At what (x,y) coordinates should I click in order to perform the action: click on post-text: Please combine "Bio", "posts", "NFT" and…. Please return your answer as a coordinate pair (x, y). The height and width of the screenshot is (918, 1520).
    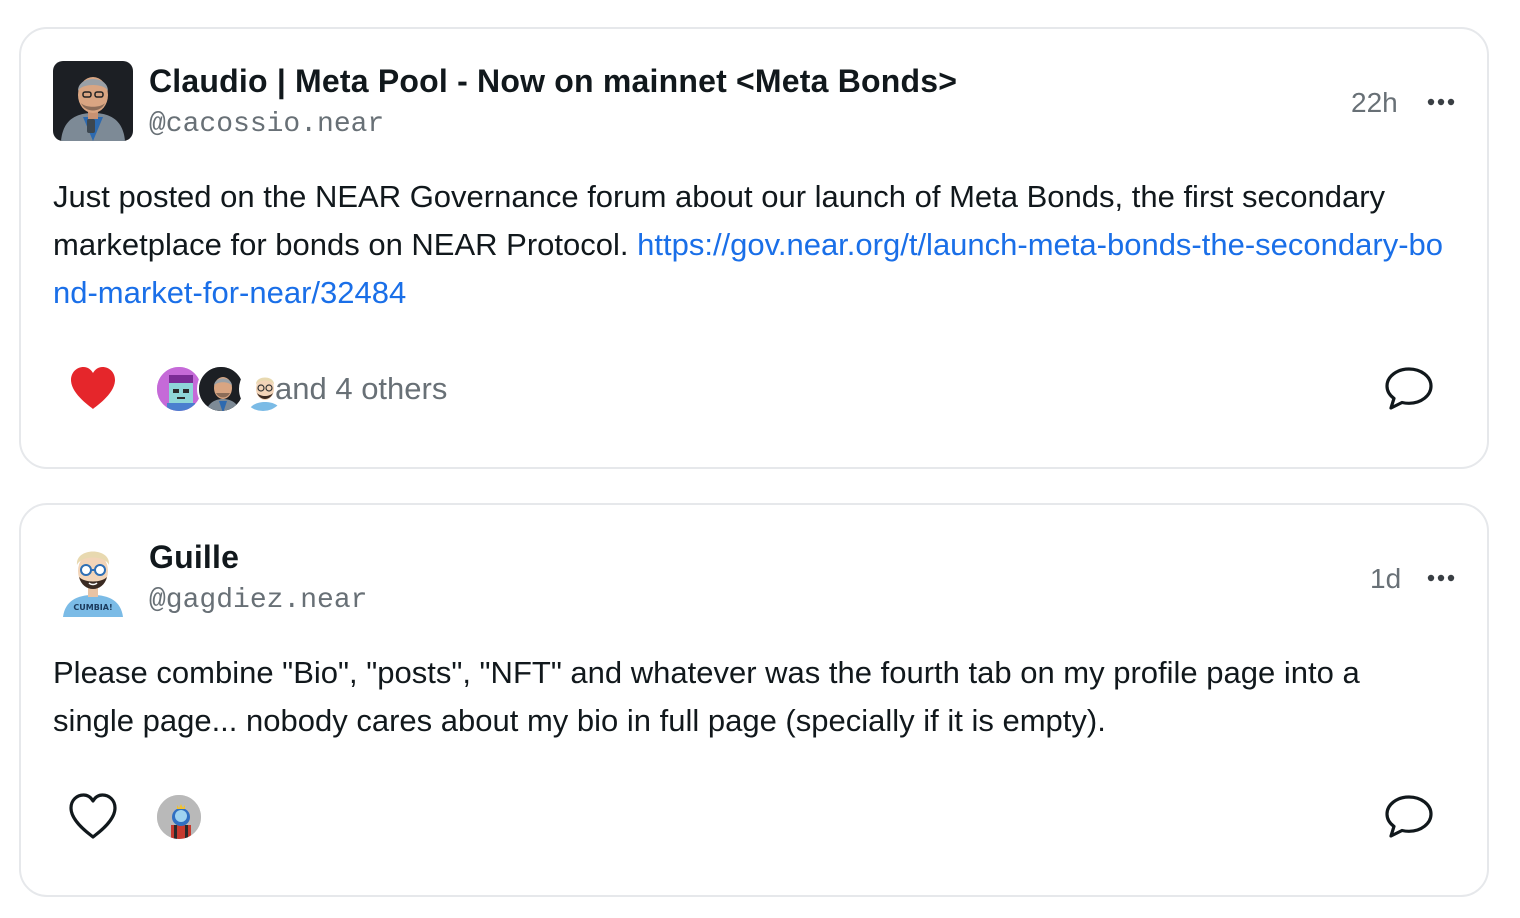
    Looking at the image, I should click on (706, 696).